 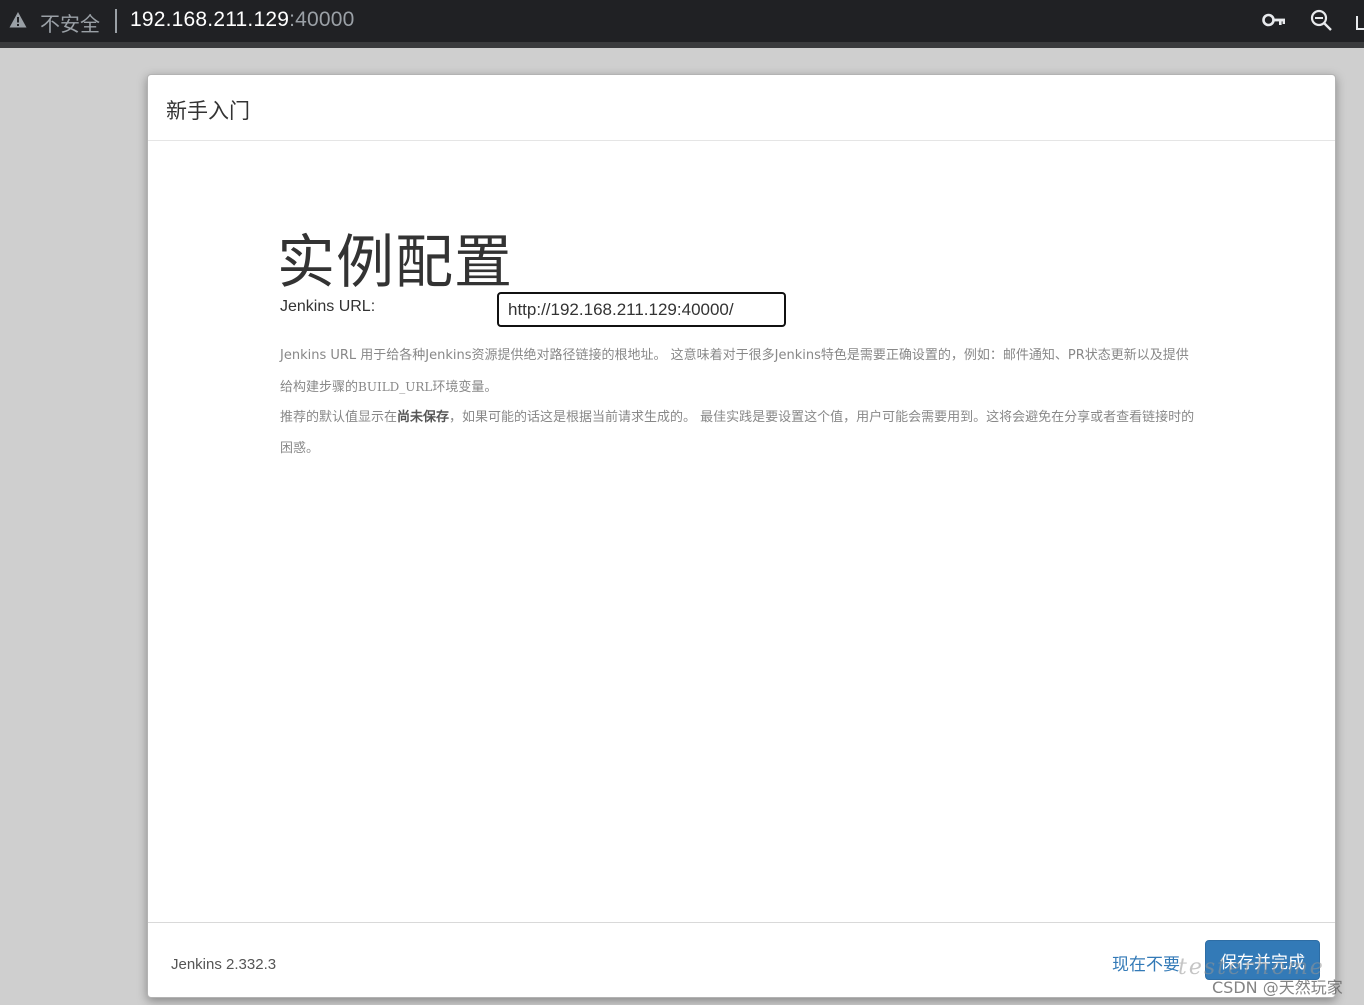 What do you see at coordinates (339, 417) in the screenshot?
I see `help-text-2a: 推荐的默认值显示在` at bounding box center [339, 417].